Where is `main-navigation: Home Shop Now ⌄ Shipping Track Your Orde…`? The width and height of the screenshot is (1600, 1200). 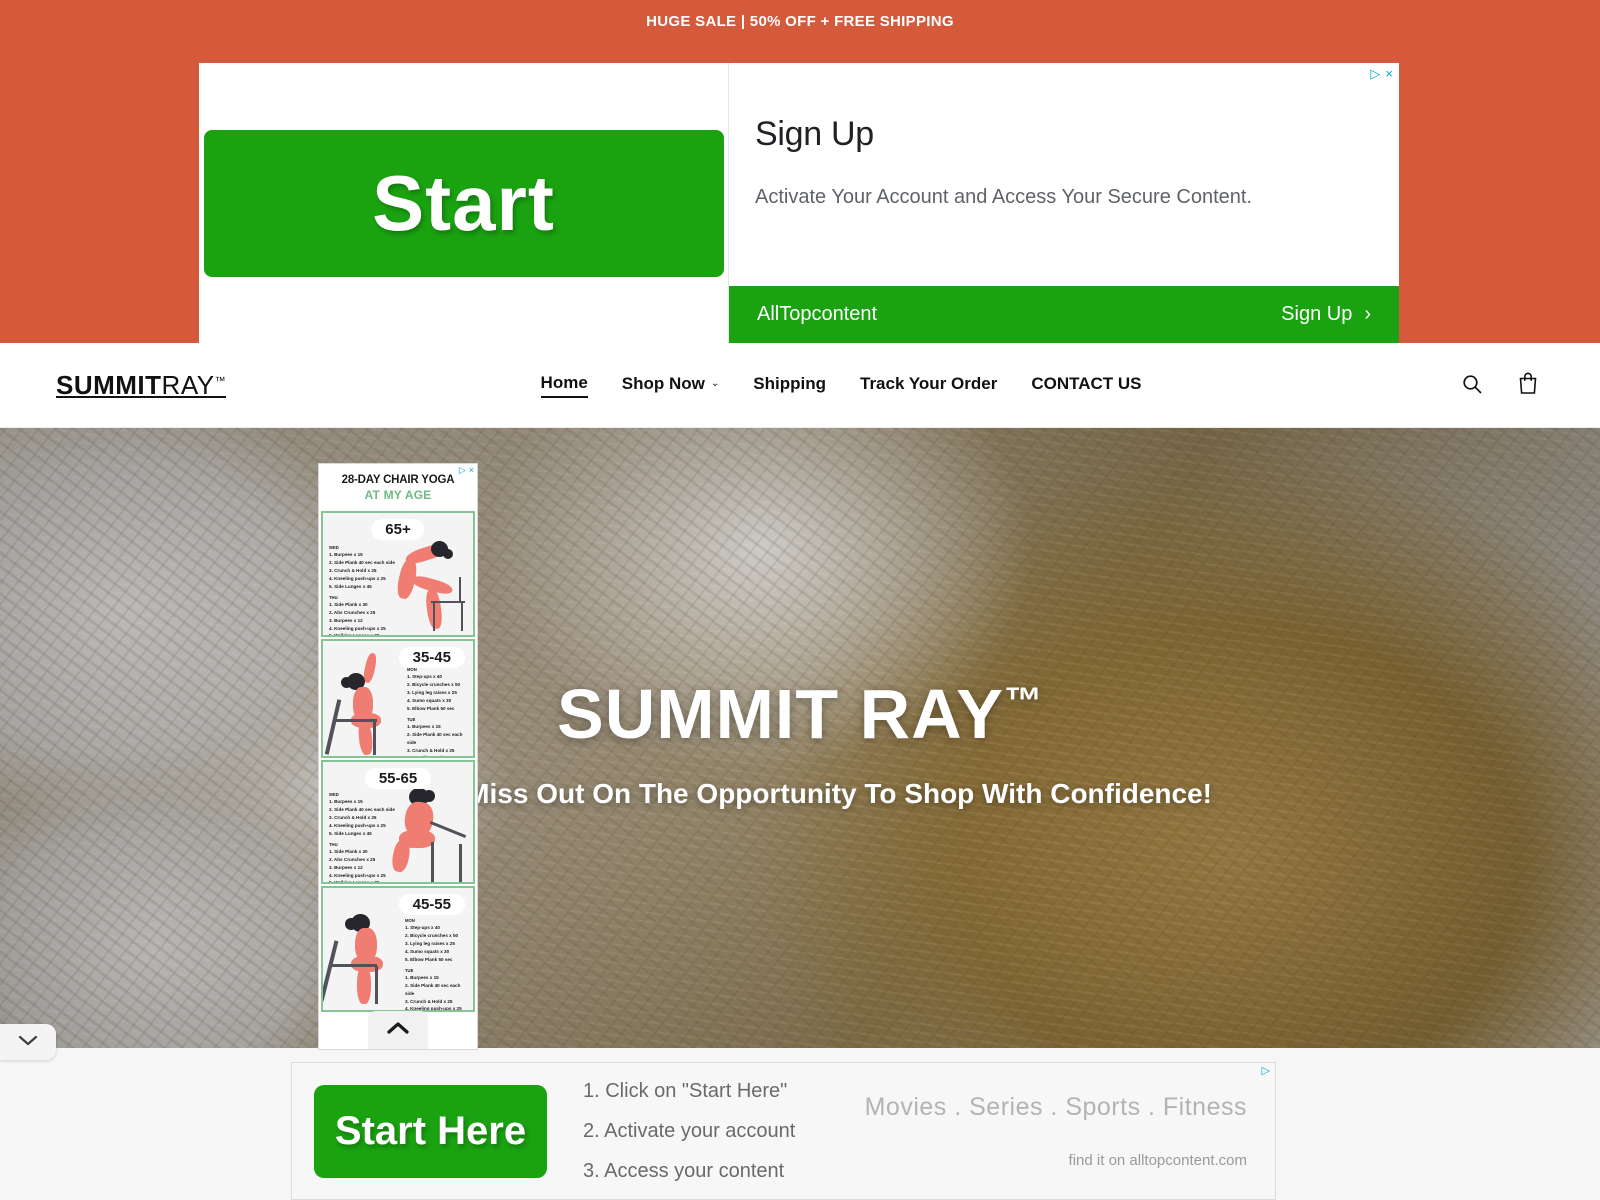
main-navigation: Home Shop Now ⌄ Shipping Track Your Orde… is located at coordinates (841, 385).